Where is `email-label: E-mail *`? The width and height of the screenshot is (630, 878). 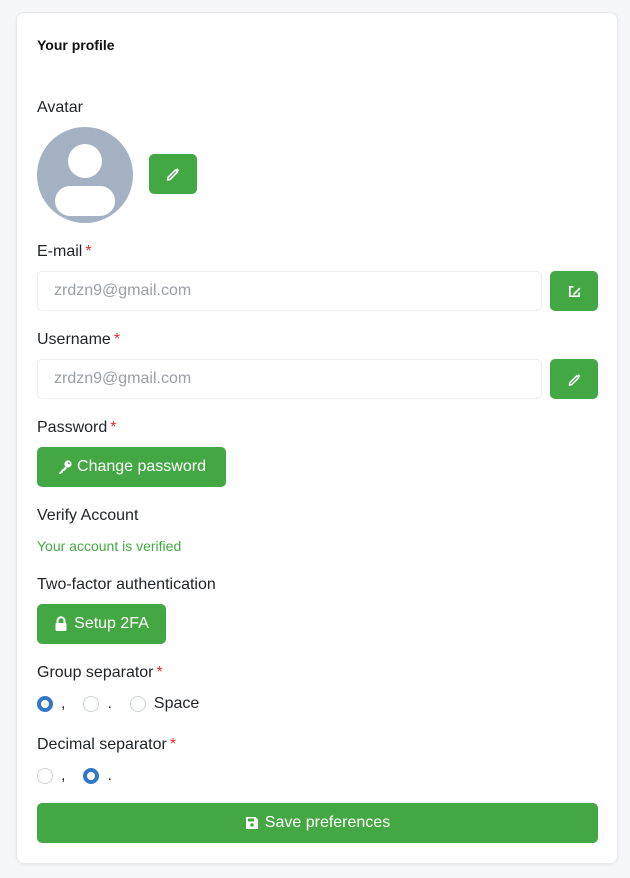
email-label: E-mail * is located at coordinates (64, 251).